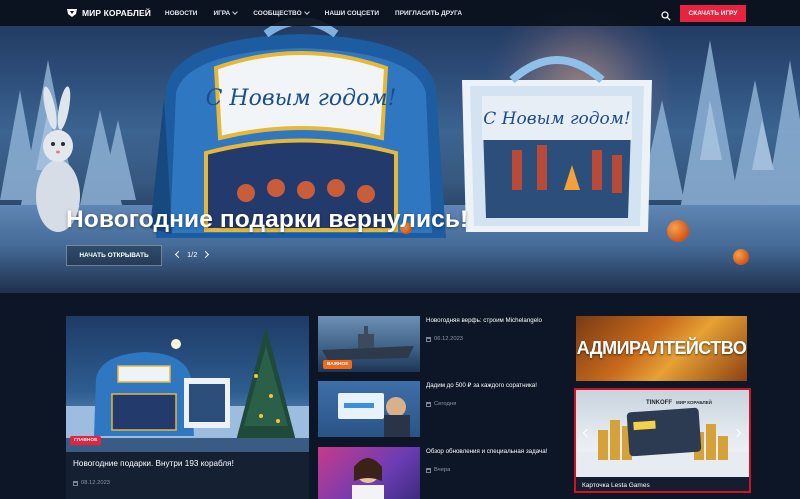 The width and height of the screenshot is (800, 499). What do you see at coordinates (114, 255) in the screenshot?
I see `start-opening-button: НАЧАТЬ ОТКРЫВАТЬ` at bounding box center [114, 255].